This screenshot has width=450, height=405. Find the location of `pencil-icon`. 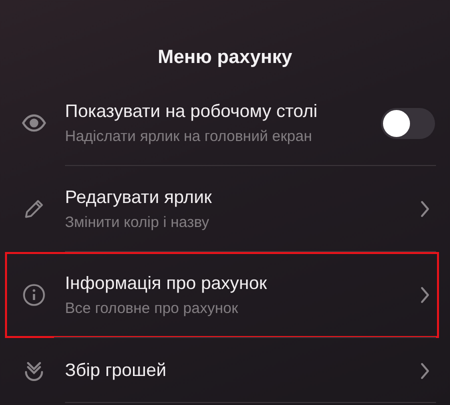

pencil-icon is located at coordinates (34, 209).